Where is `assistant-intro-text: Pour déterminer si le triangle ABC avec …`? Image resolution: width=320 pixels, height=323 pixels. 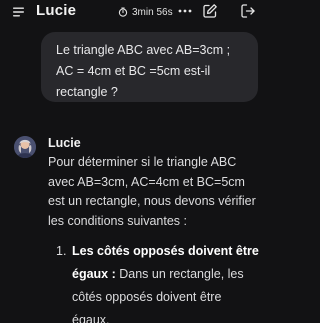 assistant-intro-text: Pour déterminer si le triangle ABC avec … is located at coordinates (152, 191).